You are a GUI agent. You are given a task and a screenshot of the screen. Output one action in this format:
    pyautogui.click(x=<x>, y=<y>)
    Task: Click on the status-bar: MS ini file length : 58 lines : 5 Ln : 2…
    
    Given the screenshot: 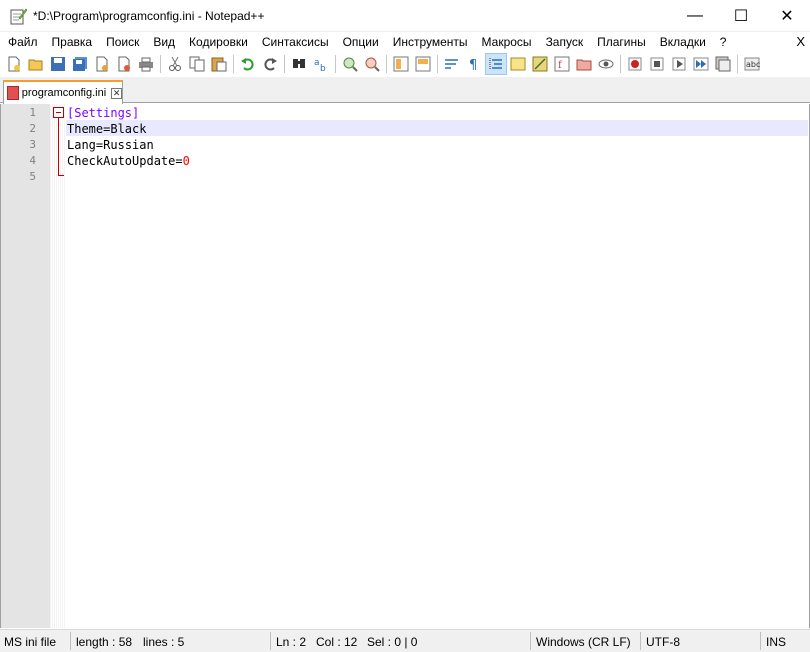 What is the action you would take?
    pyautogui.click(x=405, y=640)
    